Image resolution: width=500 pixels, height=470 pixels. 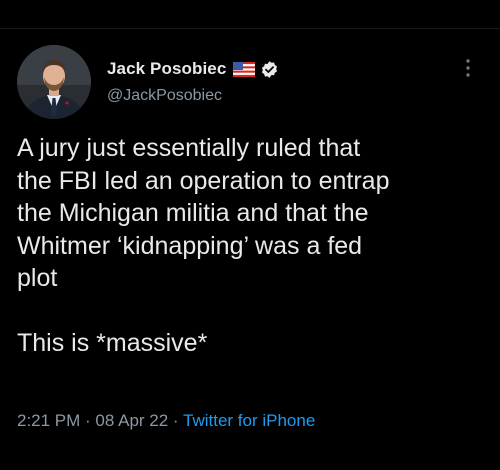 What do you see at coordinates (164, 96) in the screenshot?
I see `author-handle: @JackPosobiec` at bounding box center [164, 96].